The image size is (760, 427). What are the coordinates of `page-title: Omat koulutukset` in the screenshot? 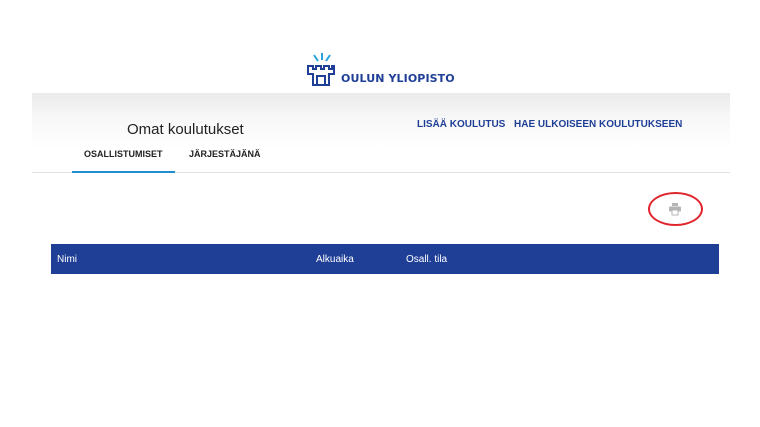 It's located at (185, 129).